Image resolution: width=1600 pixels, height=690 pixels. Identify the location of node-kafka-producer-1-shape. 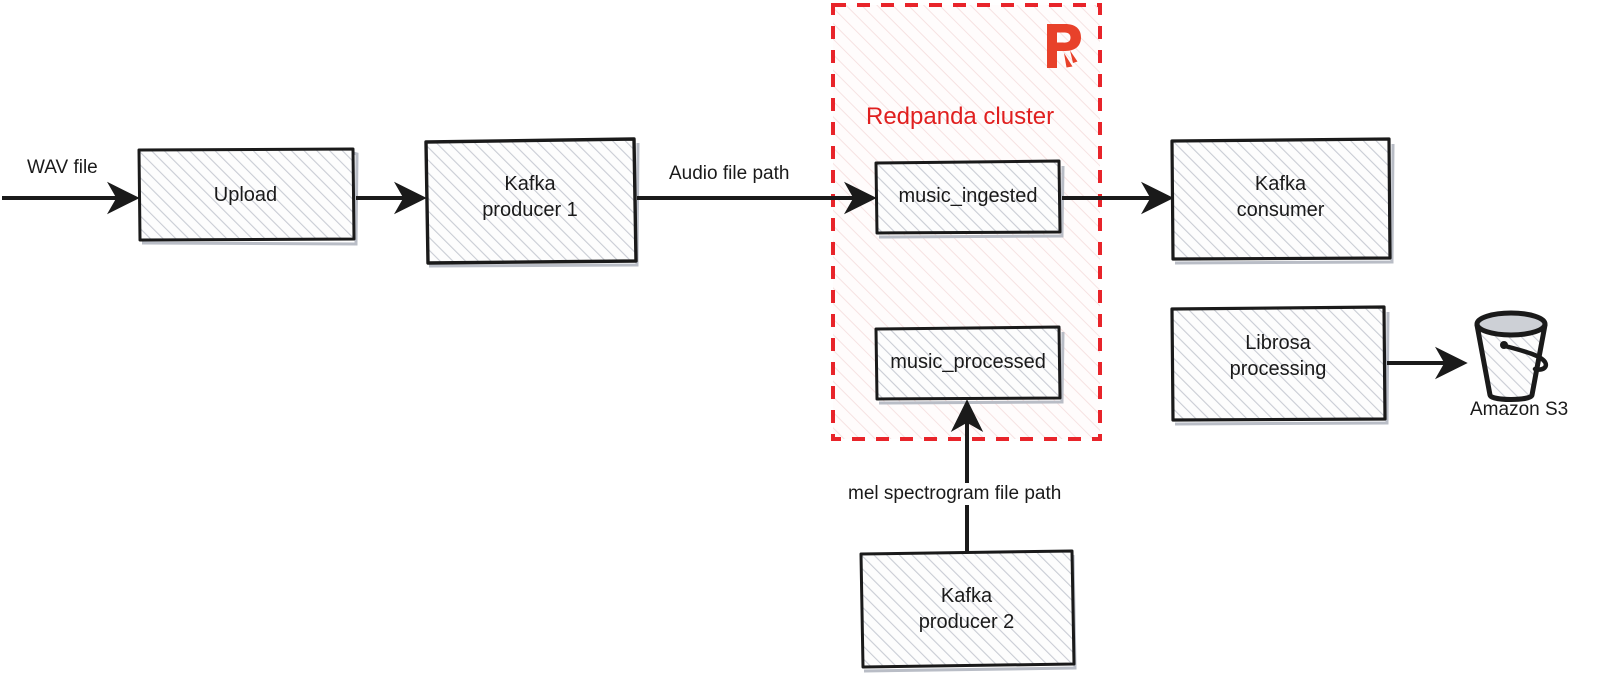
(532, 202).